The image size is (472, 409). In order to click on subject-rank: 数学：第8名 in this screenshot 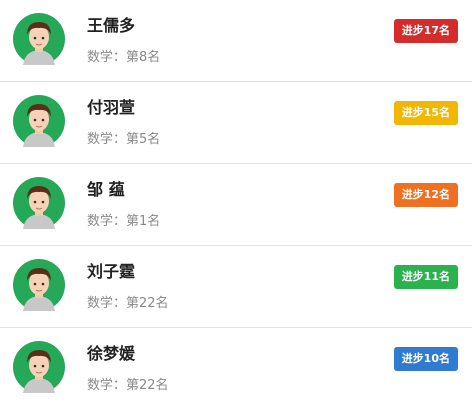, I will do `click(124, 57)`.